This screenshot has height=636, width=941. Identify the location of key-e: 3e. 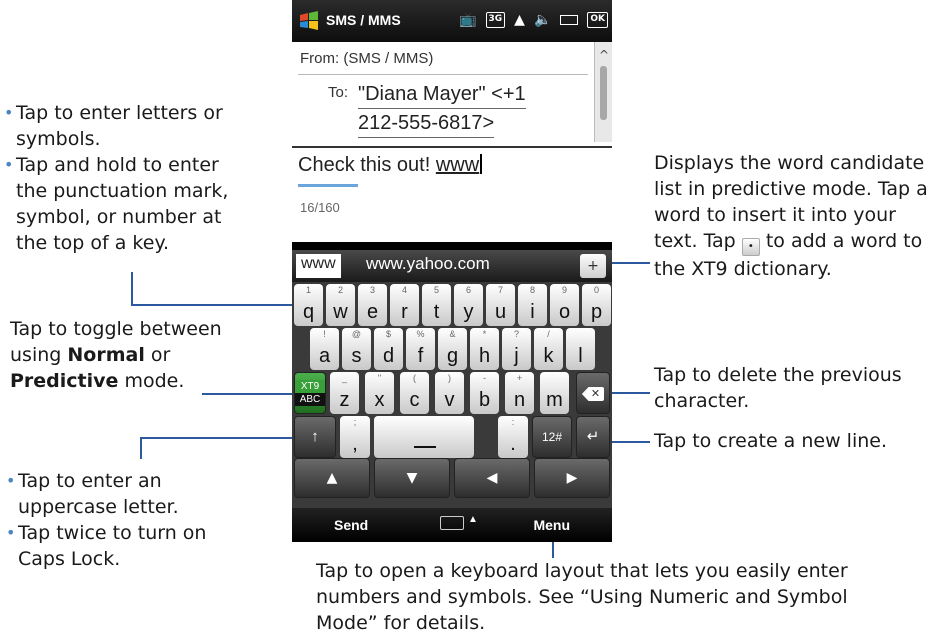
(372, 305).